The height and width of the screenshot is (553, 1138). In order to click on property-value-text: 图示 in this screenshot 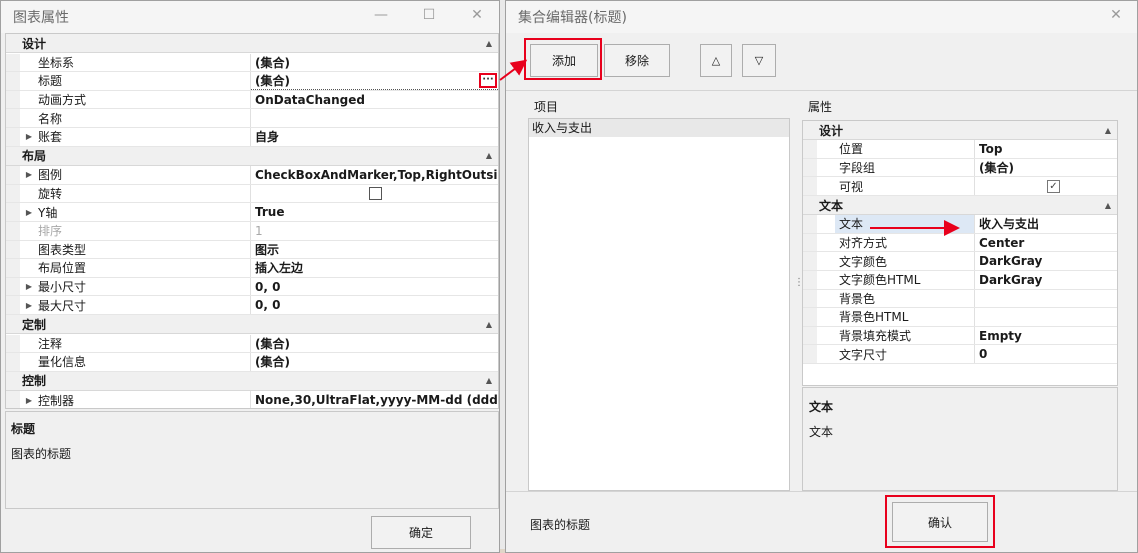, I will do `click(267, 249)`.